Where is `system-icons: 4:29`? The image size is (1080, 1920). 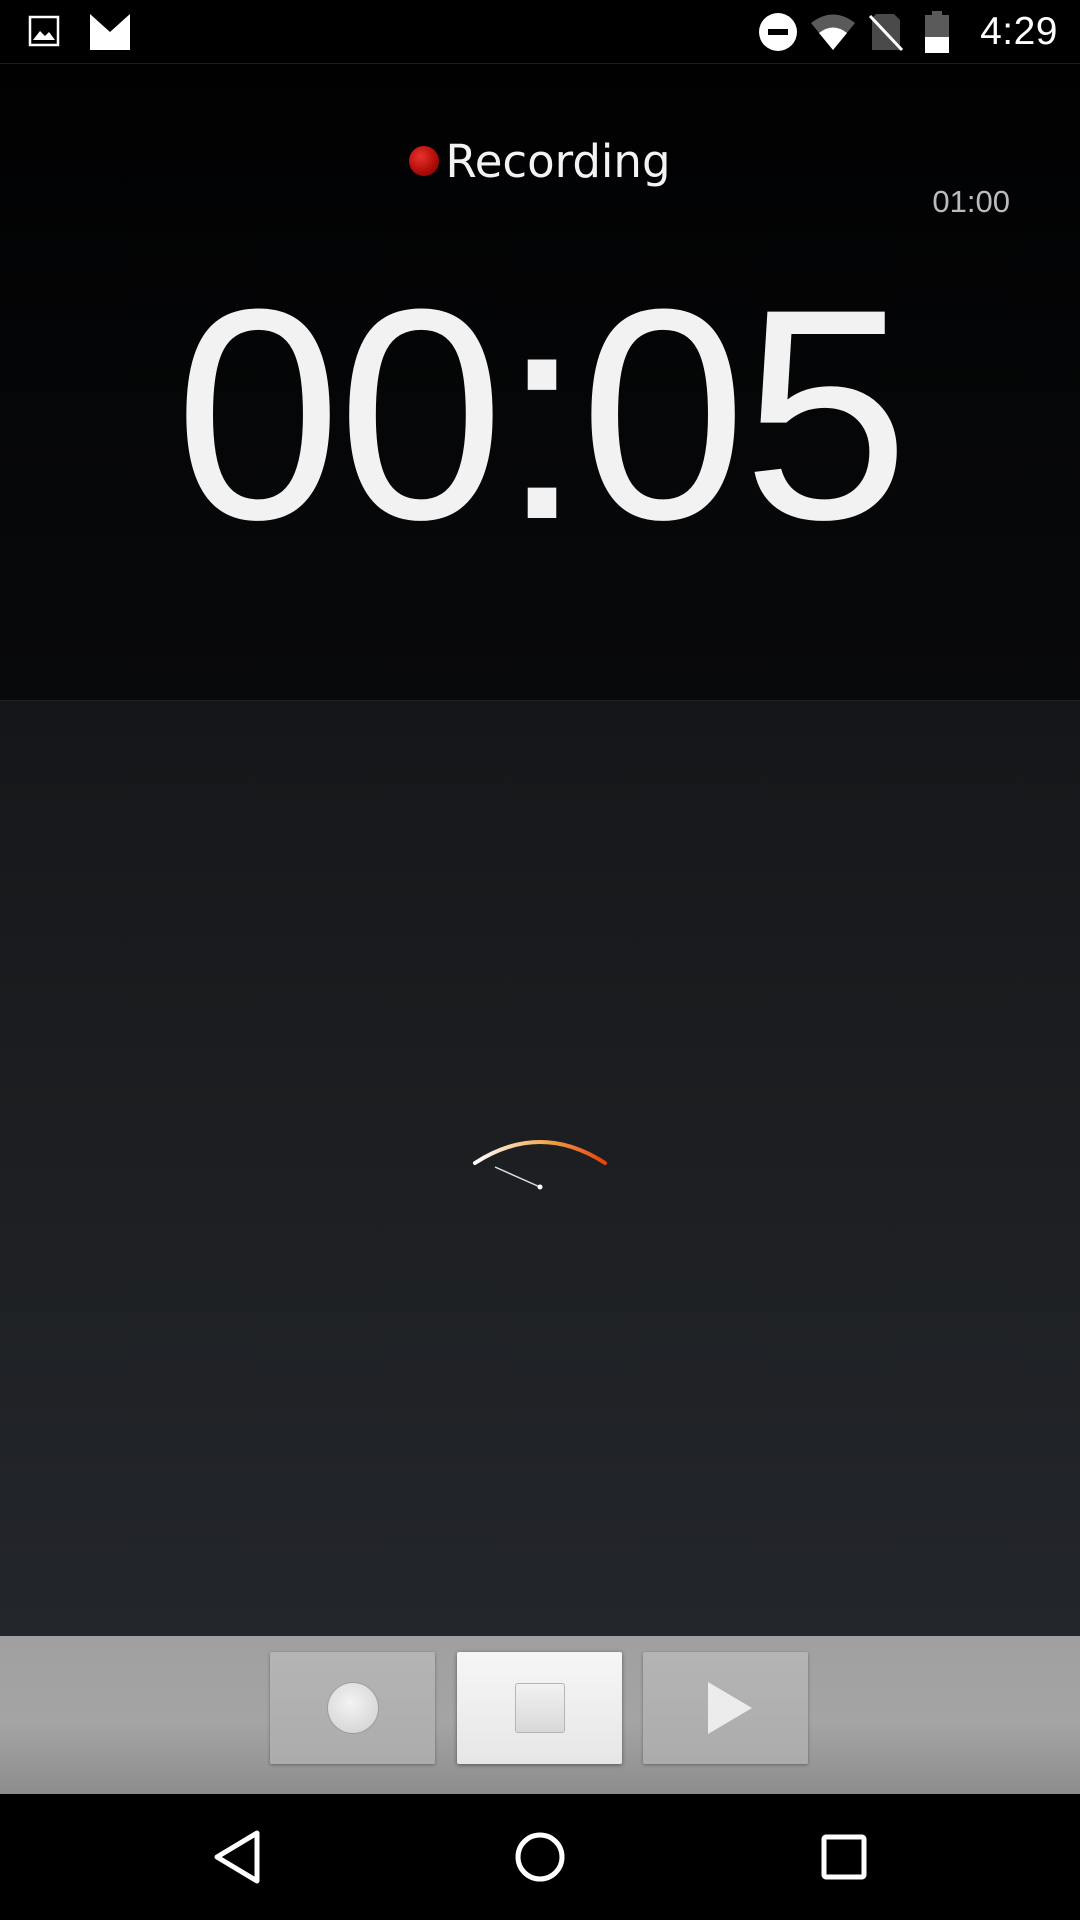 system-icons: 4:29 is located at coordinates (908, 32).